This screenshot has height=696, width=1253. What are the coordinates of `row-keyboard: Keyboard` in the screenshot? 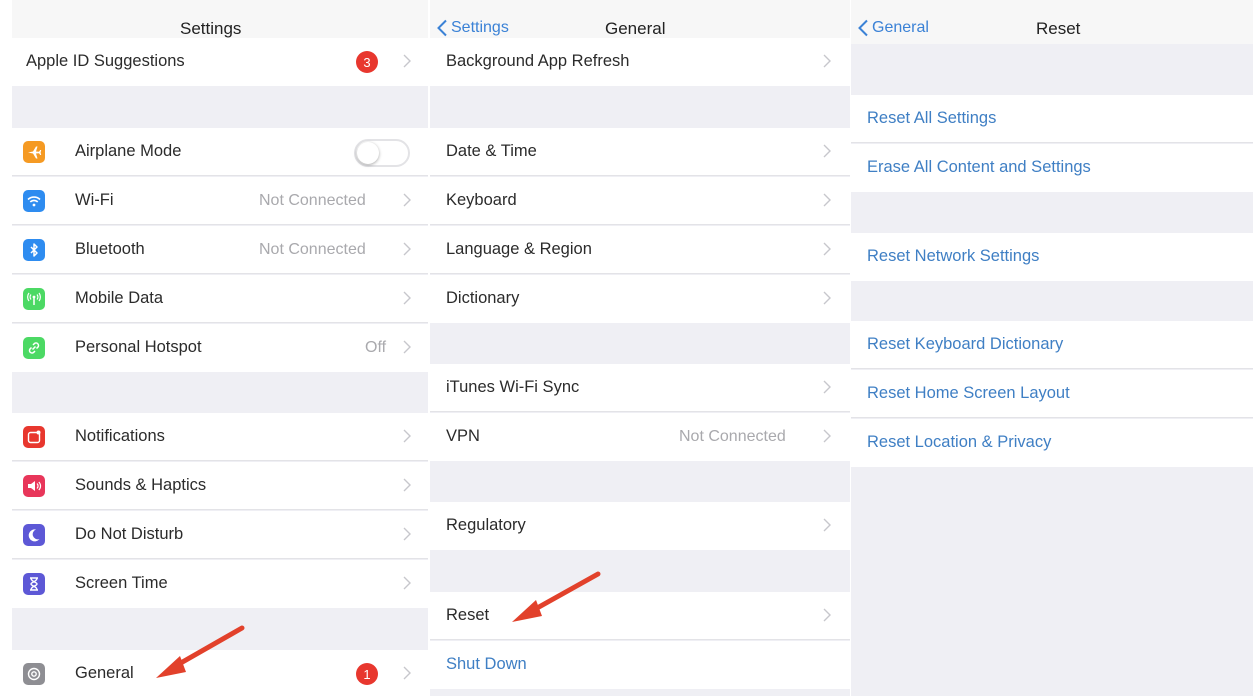 It's located at (640, 201).